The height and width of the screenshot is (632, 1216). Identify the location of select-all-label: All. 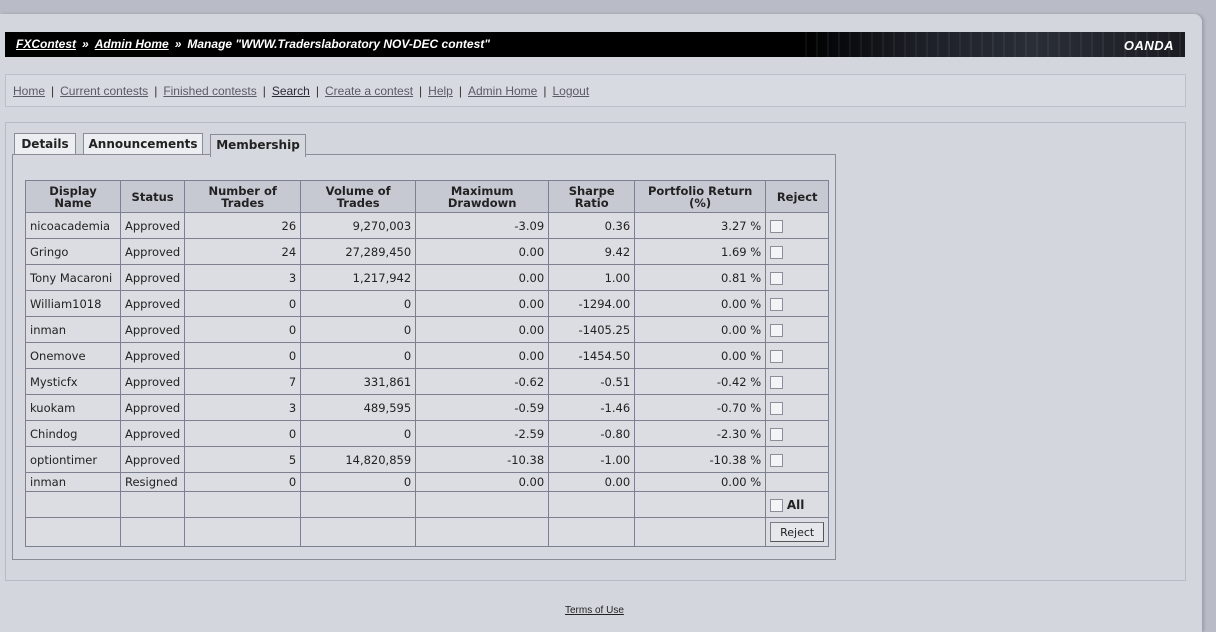
(795, 504).